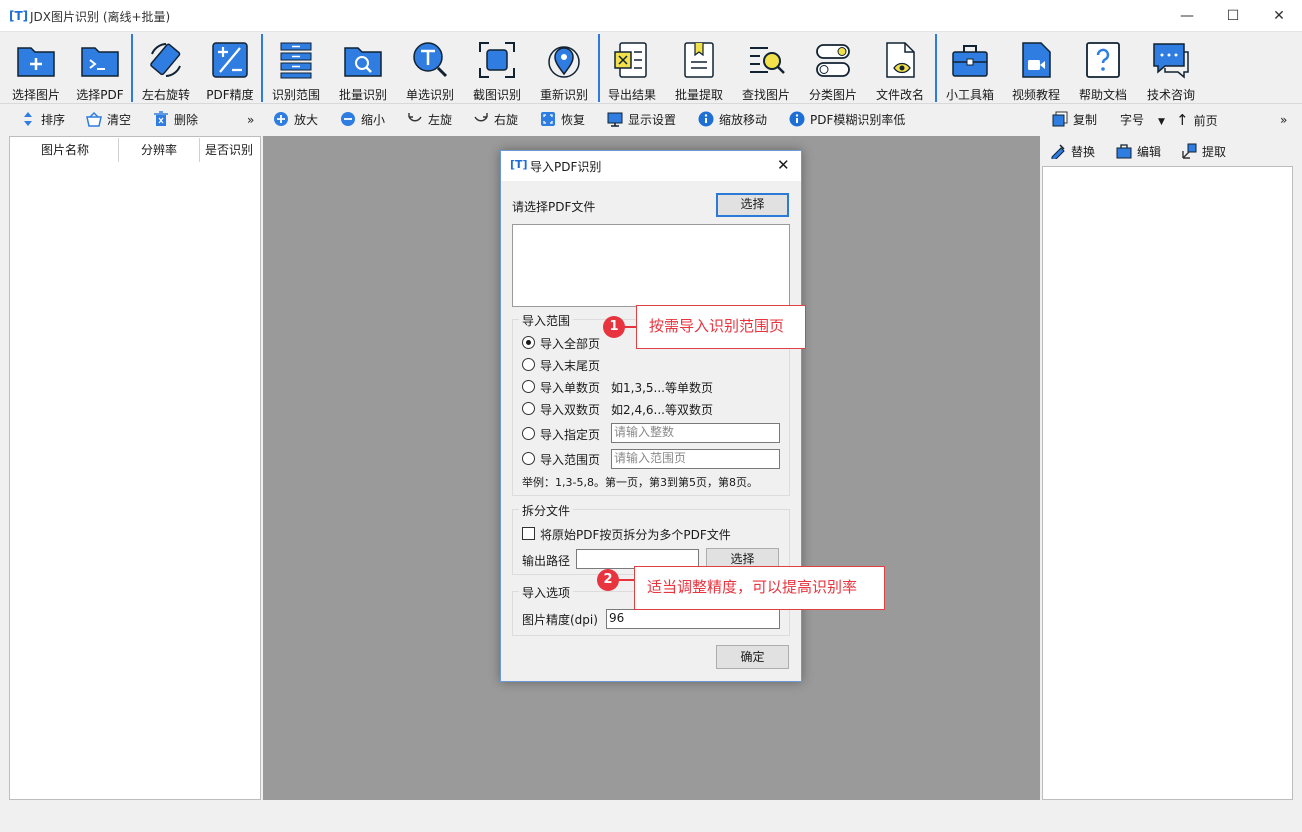 This screenshot has width=1302, height=832. Describe the element at coordinates (36, 62) in the screenshot. I see `folder-add-icon` at that location.